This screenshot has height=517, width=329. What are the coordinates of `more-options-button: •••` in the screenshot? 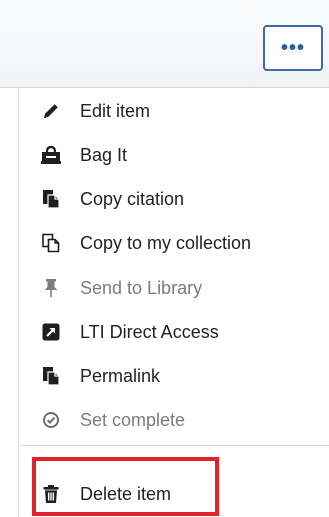 It's located at (293, 48).